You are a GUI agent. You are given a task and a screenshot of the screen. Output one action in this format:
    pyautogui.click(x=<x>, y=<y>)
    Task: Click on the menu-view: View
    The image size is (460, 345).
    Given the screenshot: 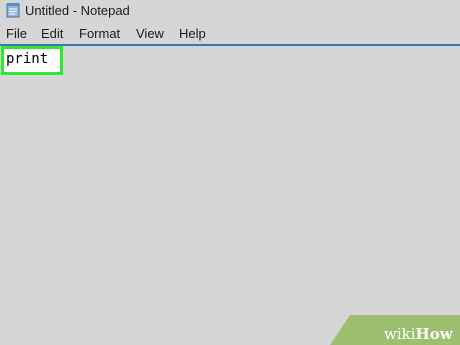 What is the action you would take?
    pyautogui.click(x=150, y=33)
    